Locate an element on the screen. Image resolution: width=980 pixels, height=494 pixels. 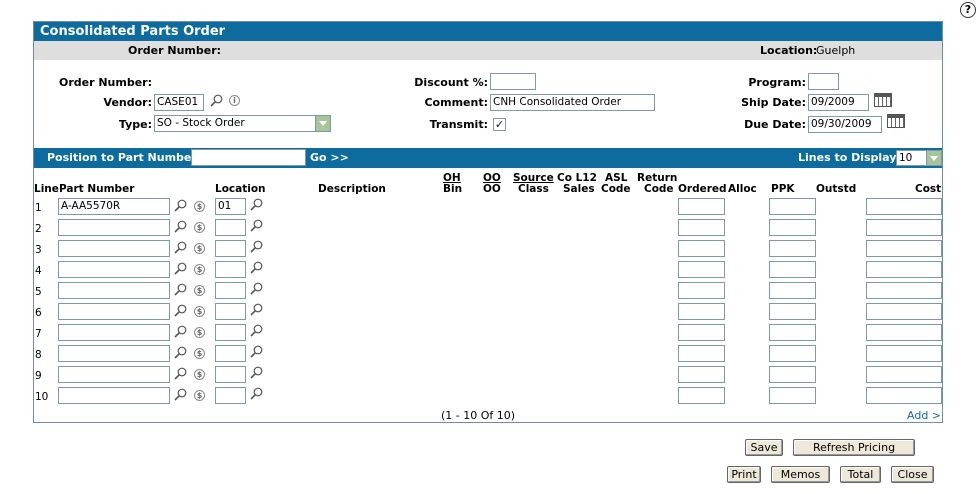
lines-to-display-select: 10 is located at coordinates (919, 158).